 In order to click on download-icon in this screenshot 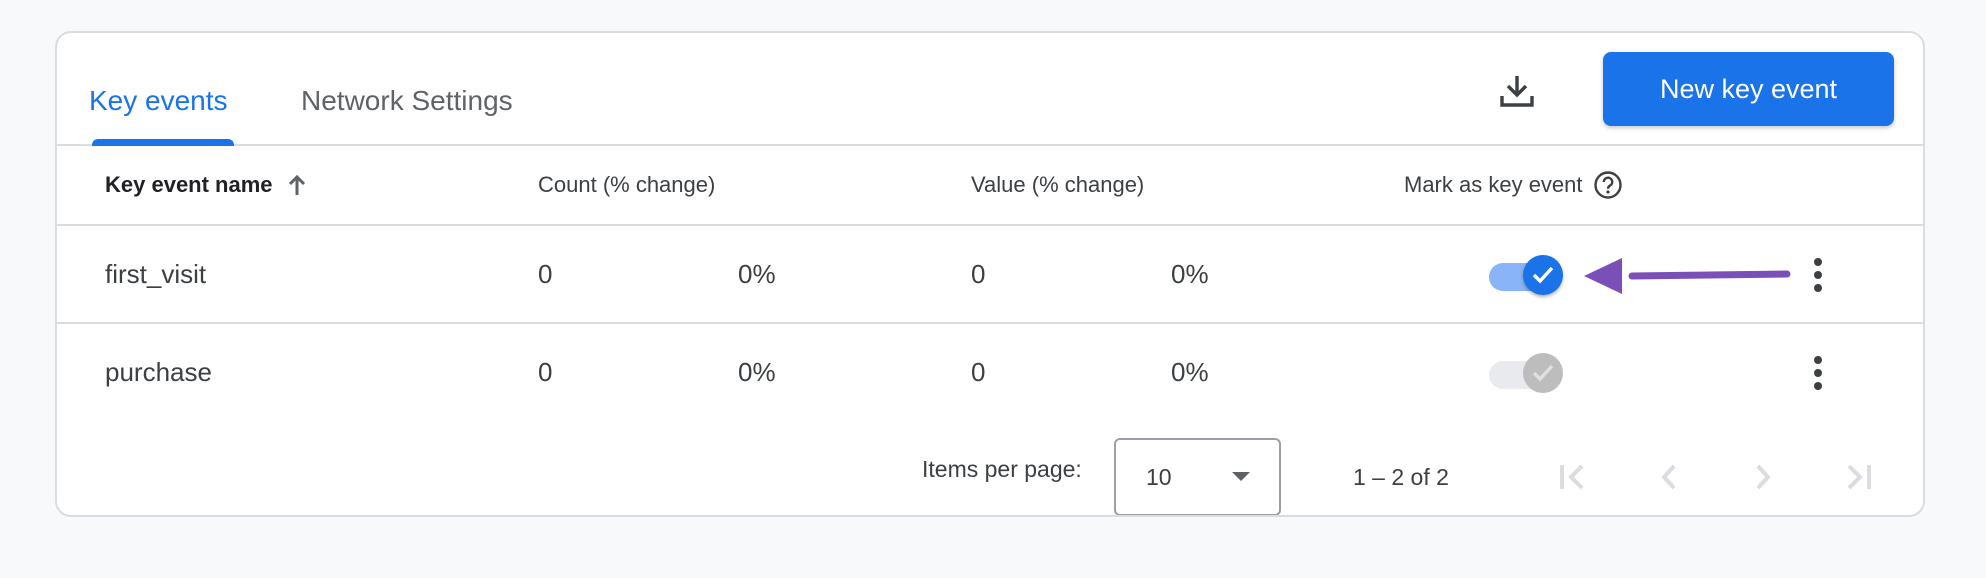, I will do `click(1517, 91)`.